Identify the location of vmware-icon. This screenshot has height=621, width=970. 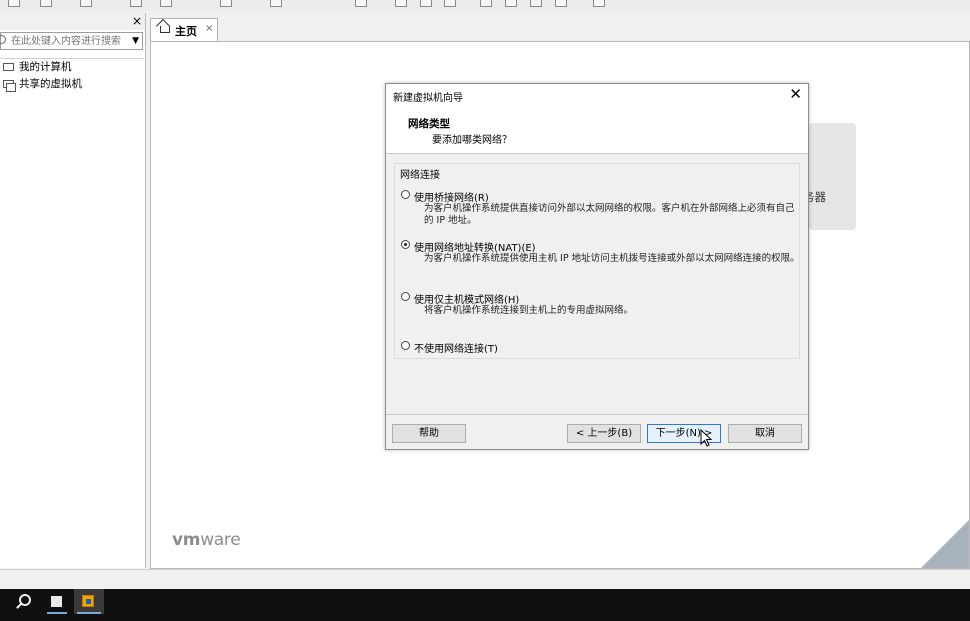
(88, 601).